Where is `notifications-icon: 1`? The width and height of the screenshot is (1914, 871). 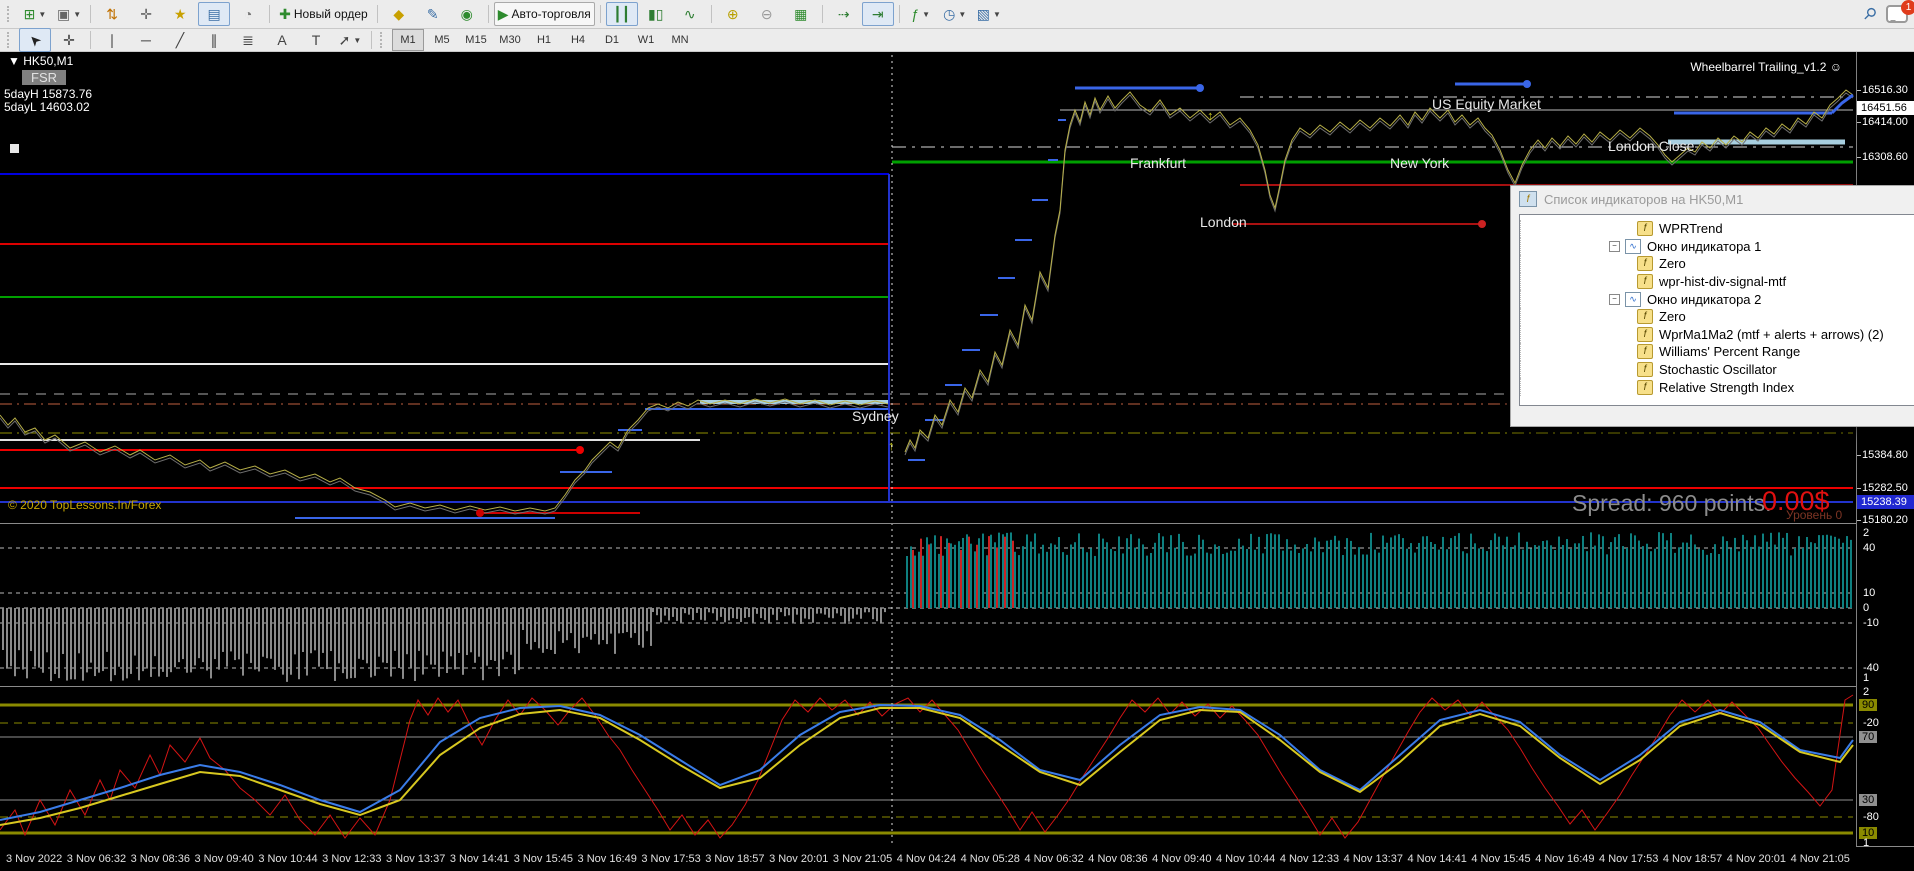
notifications-icon: 1 is located at coordinates (1900, 11).